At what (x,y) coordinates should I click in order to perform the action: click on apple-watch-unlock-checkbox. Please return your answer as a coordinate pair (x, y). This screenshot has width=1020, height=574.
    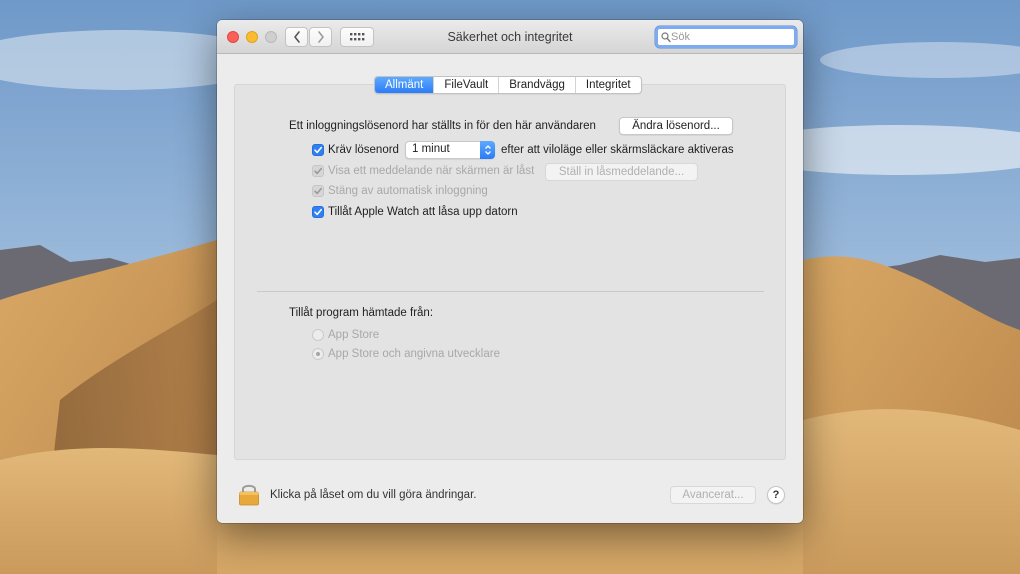
    Looking at the image, I should click on (318, 212).